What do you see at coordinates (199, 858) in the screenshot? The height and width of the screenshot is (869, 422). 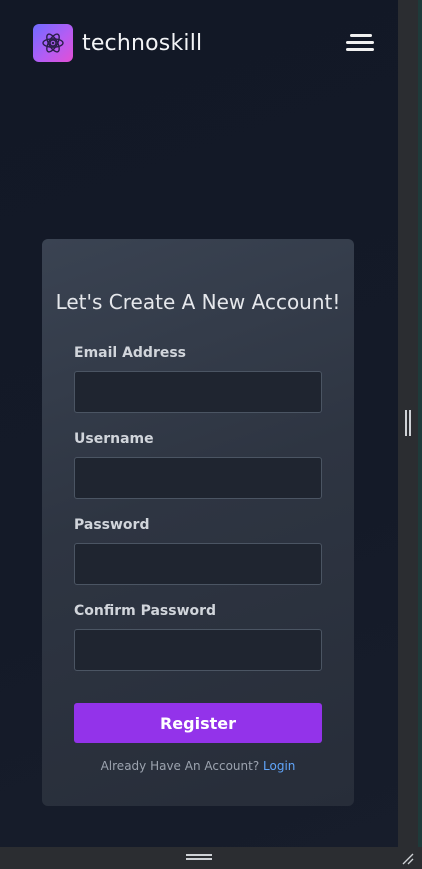 I see `horizontal-resize-handle-icon` at bounding box center [199, 858].